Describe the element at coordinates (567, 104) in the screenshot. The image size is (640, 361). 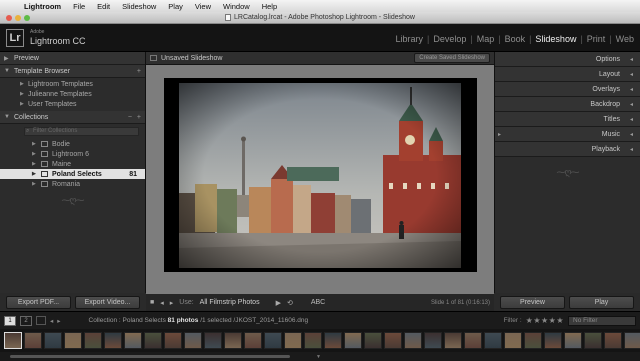
I see `section-backdrop: Backdrop ◂` at that location.